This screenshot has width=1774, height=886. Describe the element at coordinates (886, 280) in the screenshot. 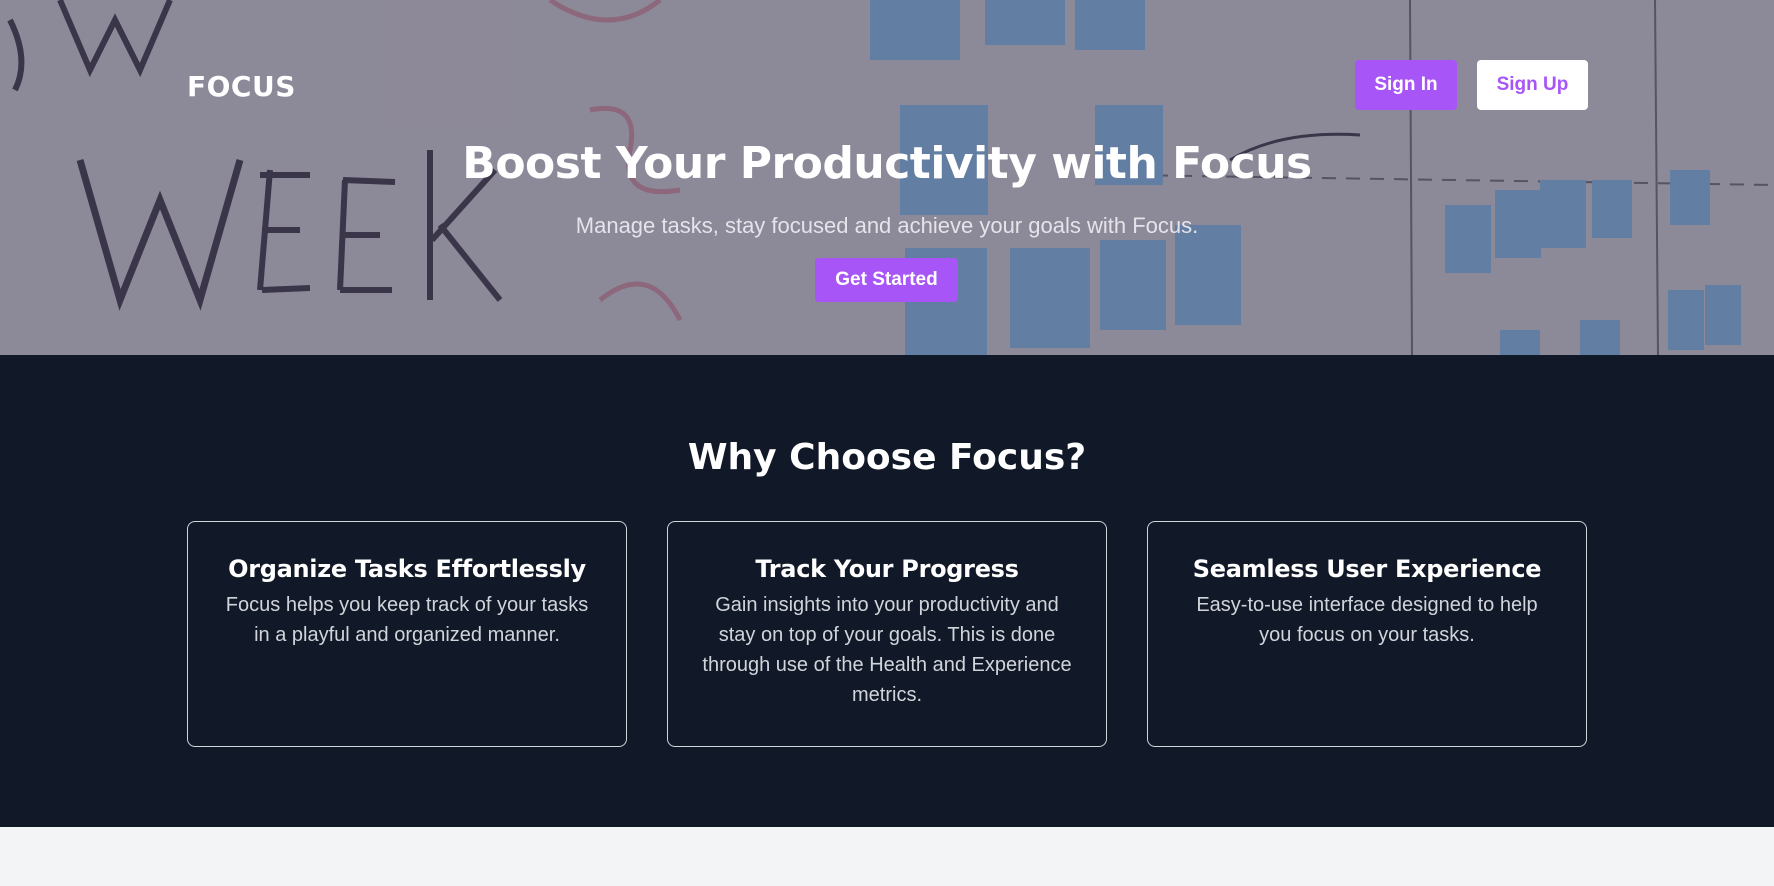

I see `get-started-button: Get Started` at that location.